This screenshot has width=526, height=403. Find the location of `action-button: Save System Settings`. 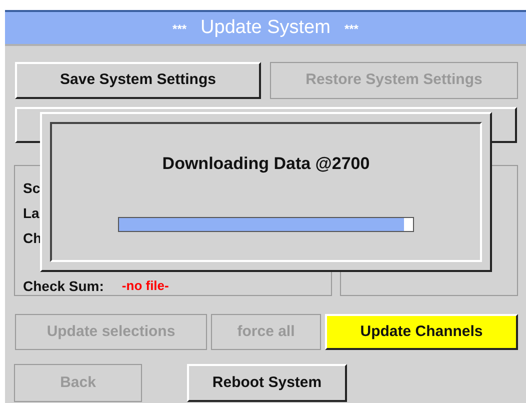

action-button: Save System Settings is located at coordinates (138, 80).